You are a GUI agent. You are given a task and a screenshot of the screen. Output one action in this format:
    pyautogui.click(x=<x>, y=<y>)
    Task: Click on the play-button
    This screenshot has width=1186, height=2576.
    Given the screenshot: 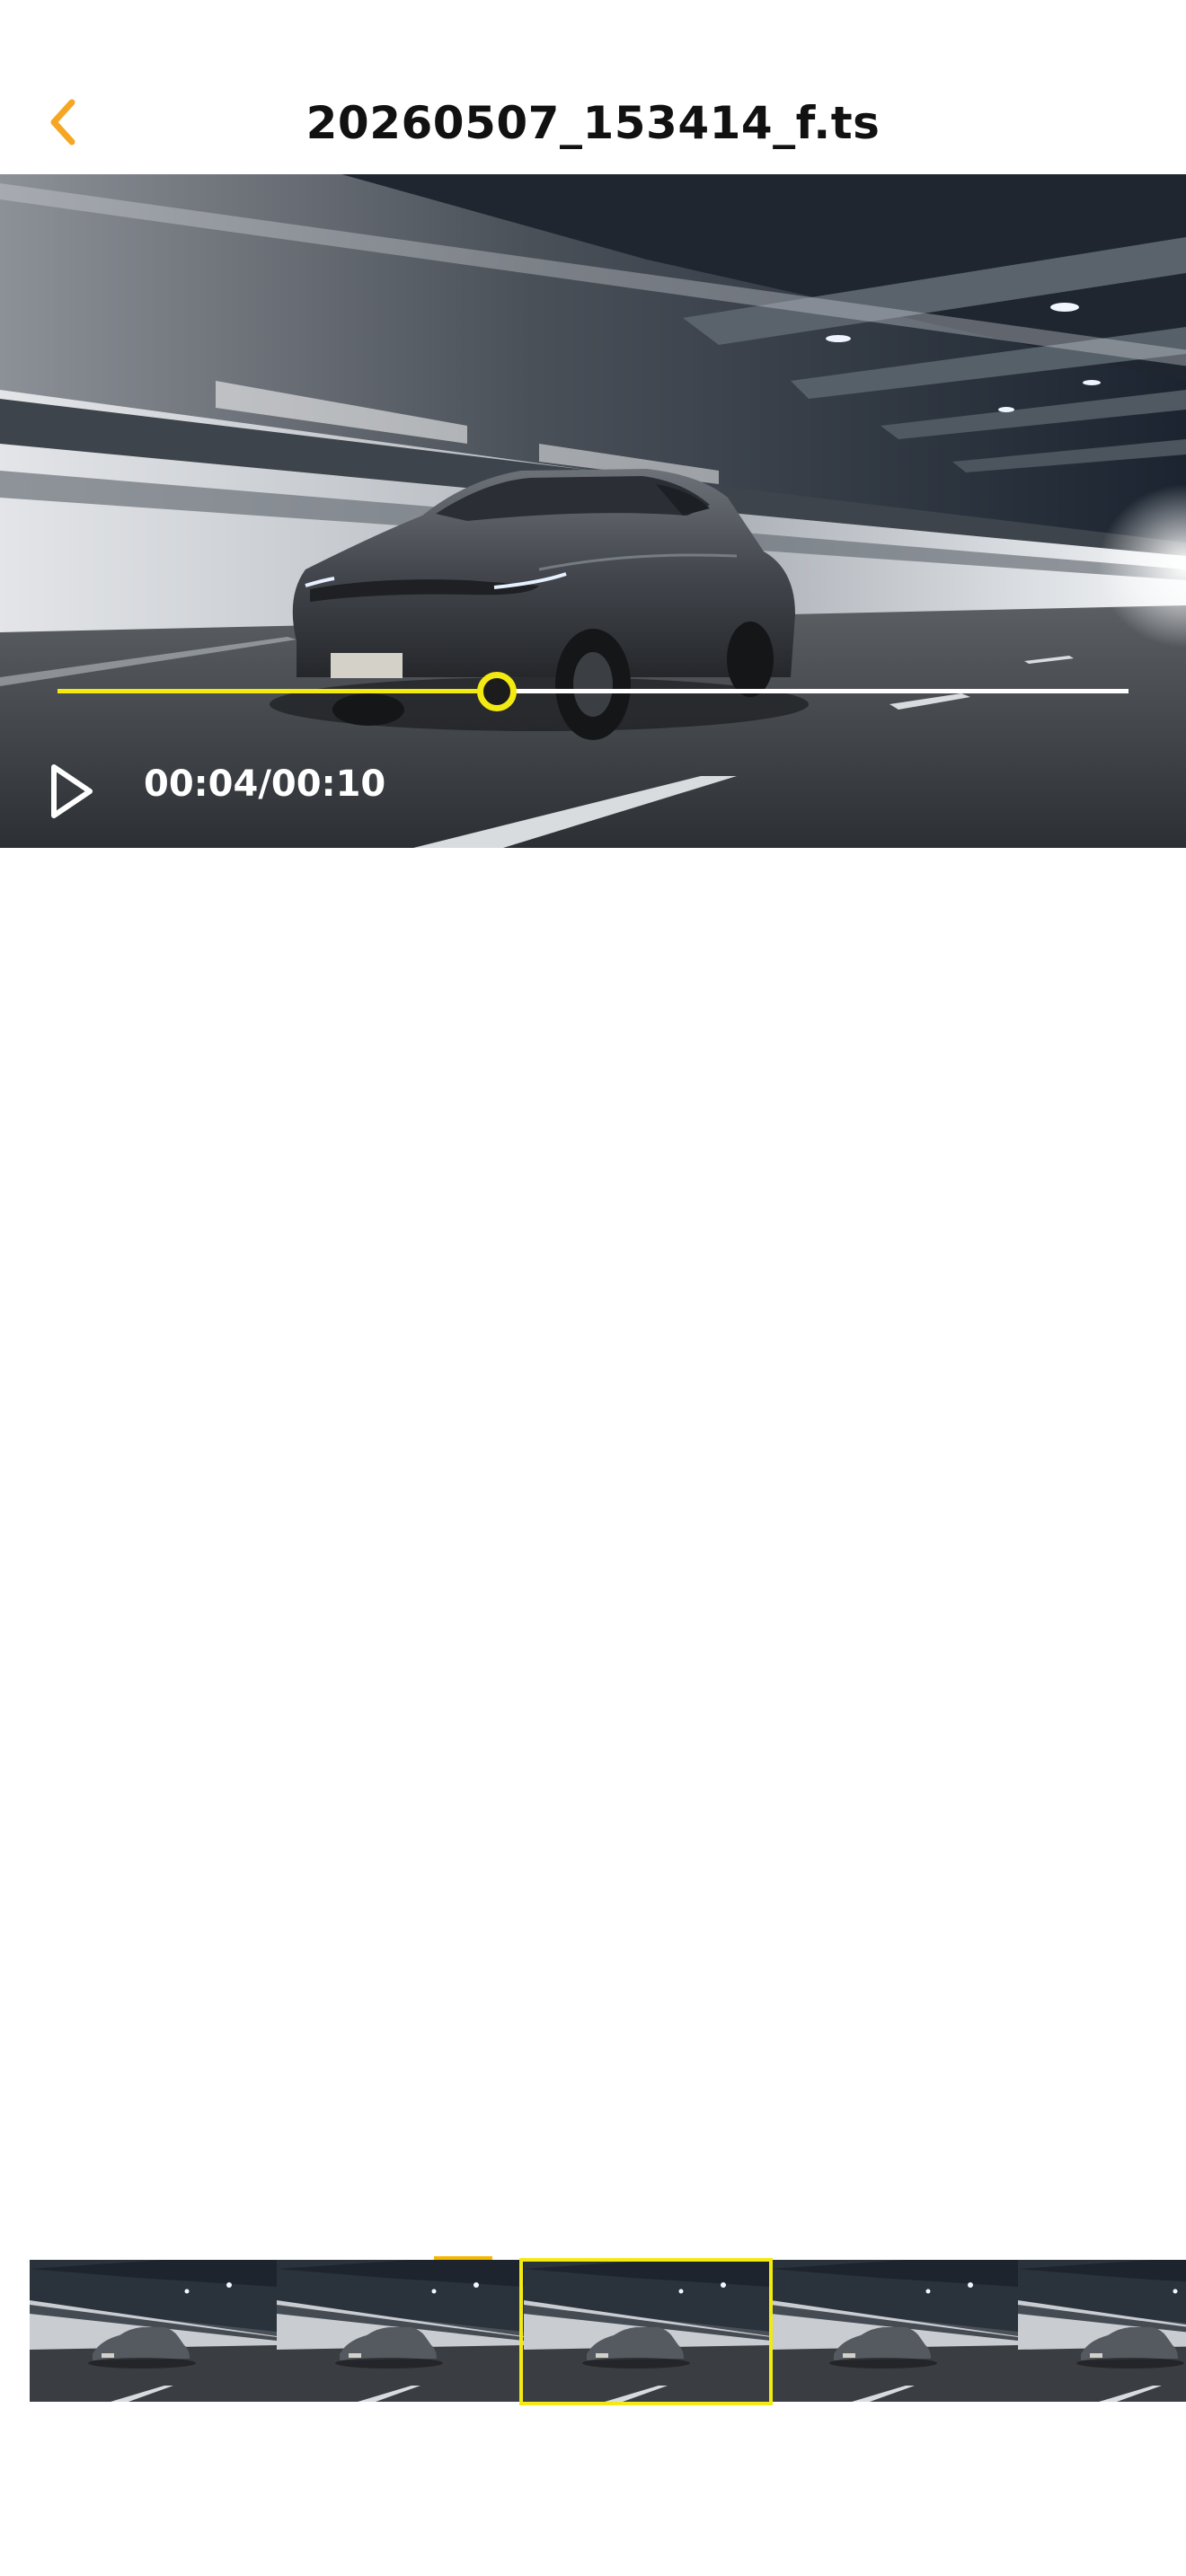 What is the action you would take?
    pyautogui.click(x=72, y=791)
    